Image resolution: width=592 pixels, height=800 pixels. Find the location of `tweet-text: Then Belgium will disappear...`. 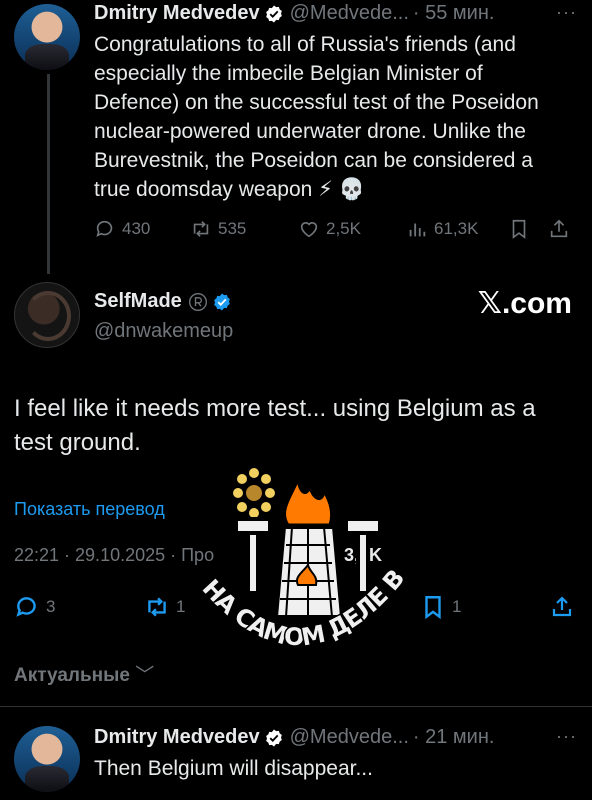

tweet-text: Then Belgium will disappear... is located at coordinates (233, 768).